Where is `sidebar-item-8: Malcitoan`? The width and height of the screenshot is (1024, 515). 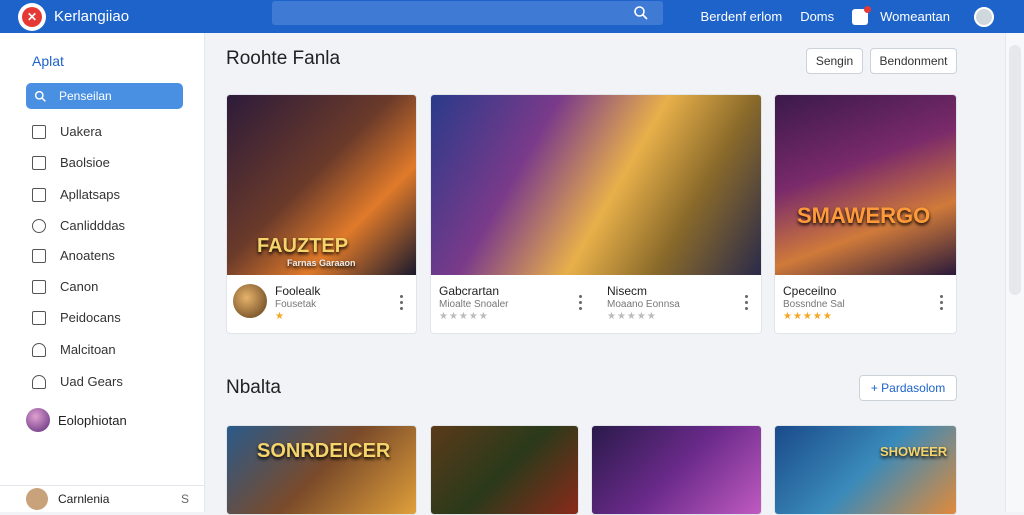
sidebar-item-8: Malcitoan is located at coordinates (74, 349).